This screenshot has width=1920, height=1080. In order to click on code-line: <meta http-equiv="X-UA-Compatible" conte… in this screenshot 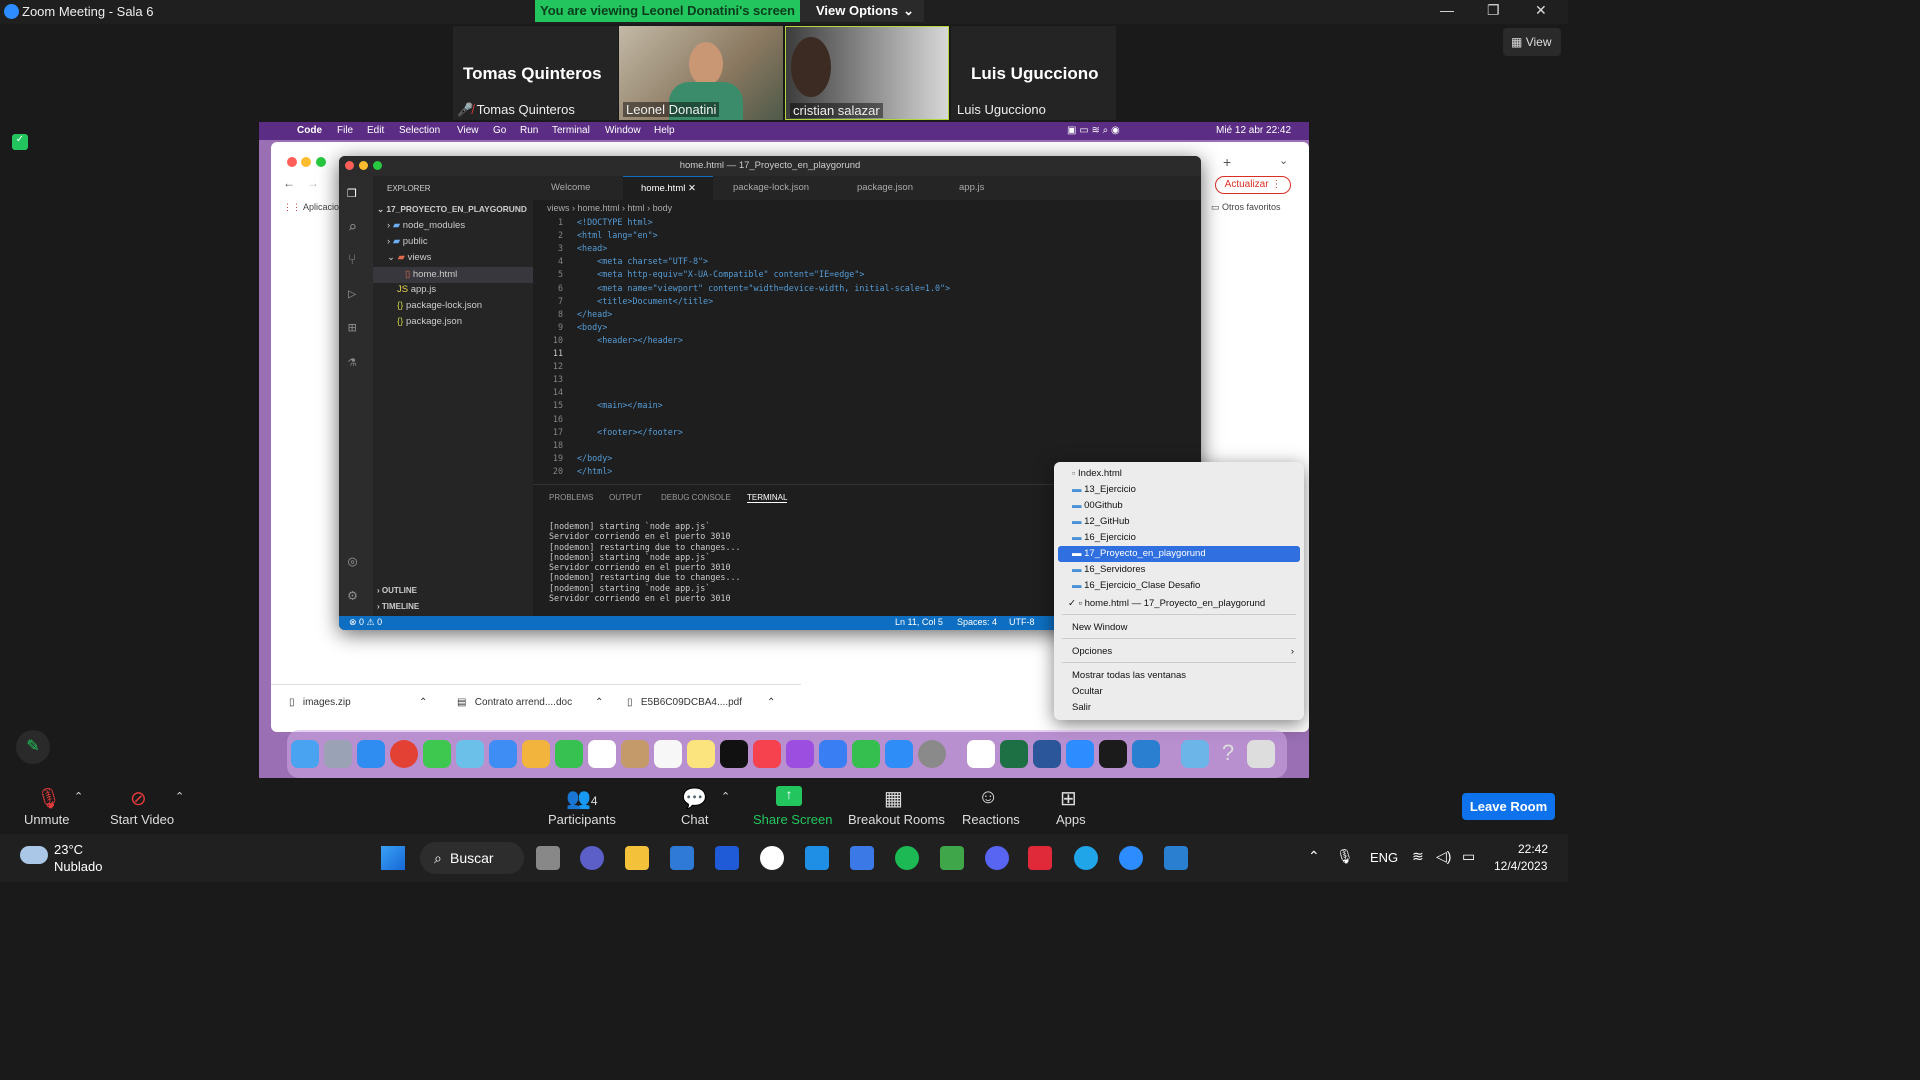, I will do `click(720, 274)`.